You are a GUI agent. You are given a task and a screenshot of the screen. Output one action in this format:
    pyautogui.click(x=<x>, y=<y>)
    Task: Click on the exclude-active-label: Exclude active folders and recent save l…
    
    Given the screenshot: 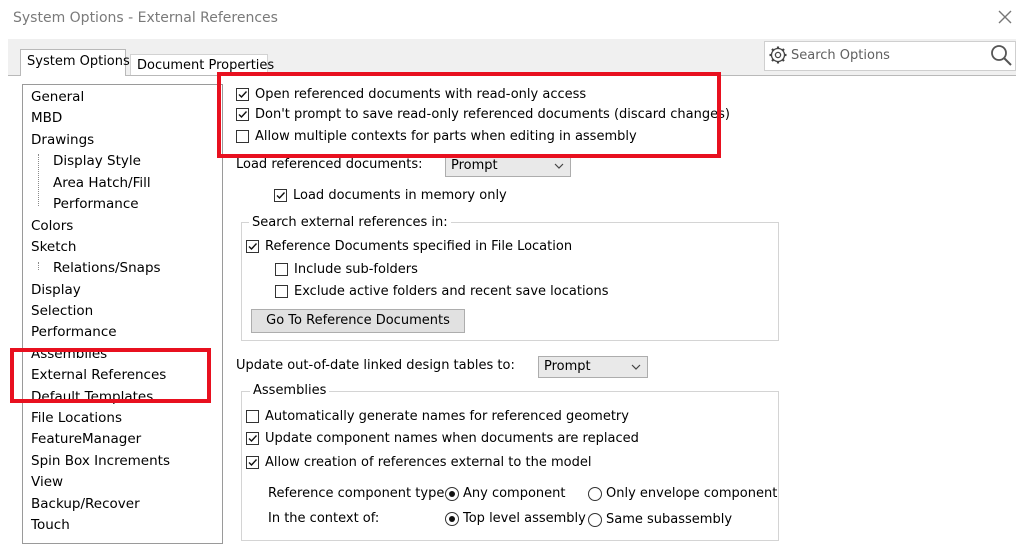 What is the action you would take?
    pyautogui.click(x=451, y=291)
    